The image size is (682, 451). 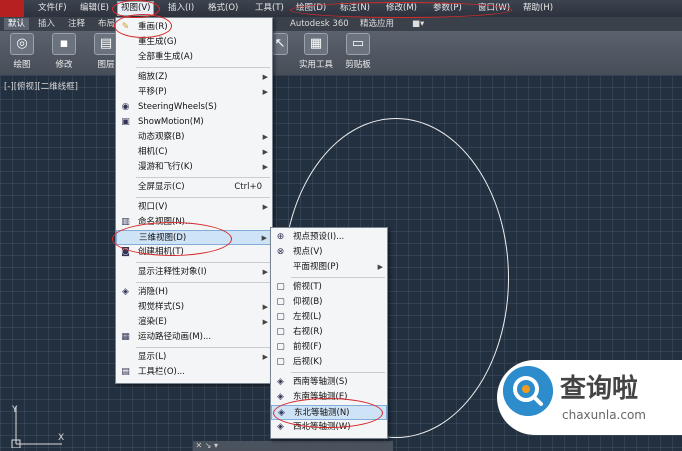 I want to click on submenu-item-left: ▢ 左视(L), so click(x=329, y=317).